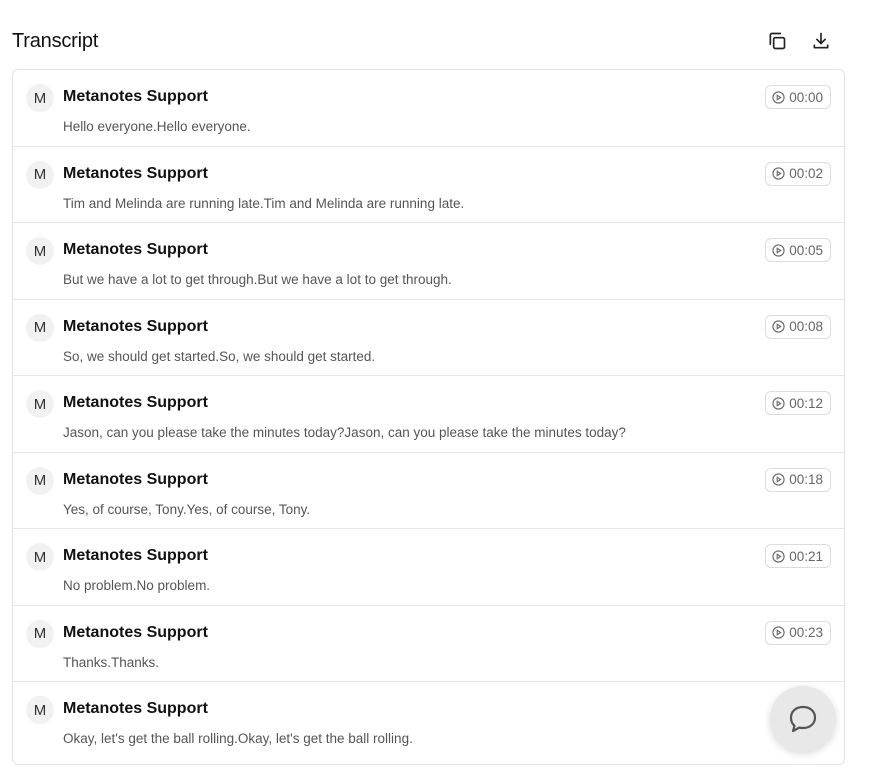 Image resolution: width=870 pixels, height=778 pixels. Describe the element at coordinates (55, 40) in the screenshot. I see `page-title: Transcript` at that location.